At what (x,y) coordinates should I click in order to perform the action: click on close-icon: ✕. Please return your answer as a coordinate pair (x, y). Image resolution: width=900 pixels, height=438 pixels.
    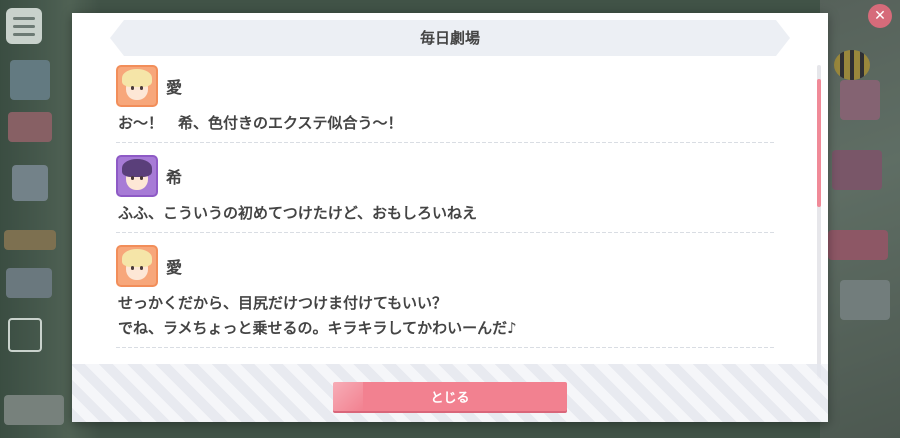
    Looking at the image, I should click on (880, 16).